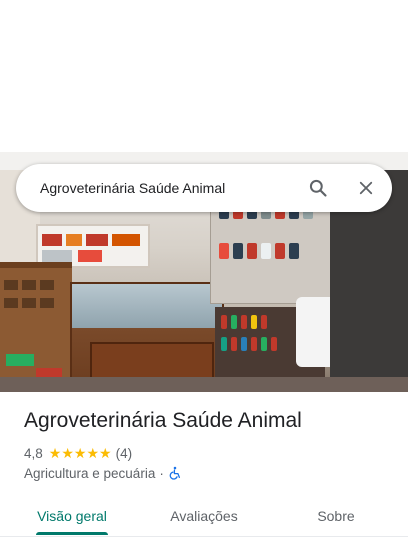 The height and width of the screenshot is (544, 408). I want to click on review-count: (4), so click(124, 453).